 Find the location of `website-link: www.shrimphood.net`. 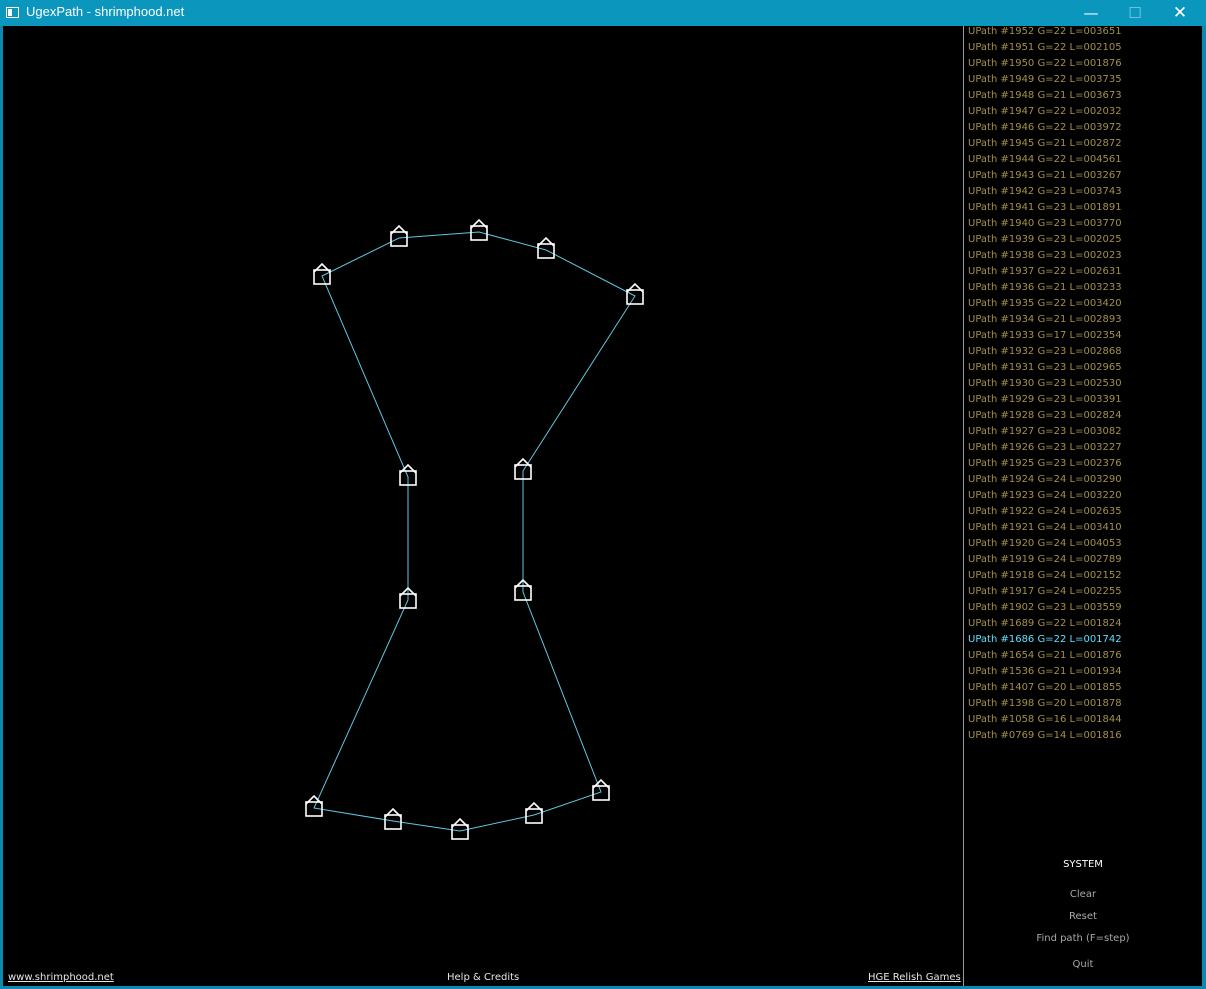

website-link: www.shrimphood.net is located at coordinates (61, 977).